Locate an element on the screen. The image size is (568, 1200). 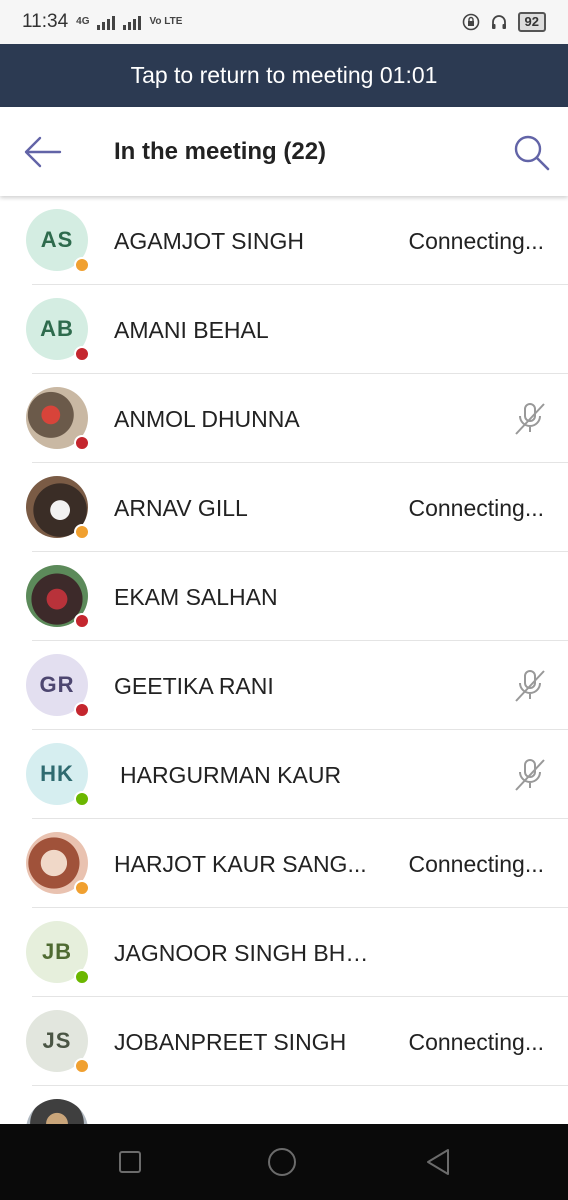
participant-row: ANMOL DHUNNA is located at coordinates (284, 418).